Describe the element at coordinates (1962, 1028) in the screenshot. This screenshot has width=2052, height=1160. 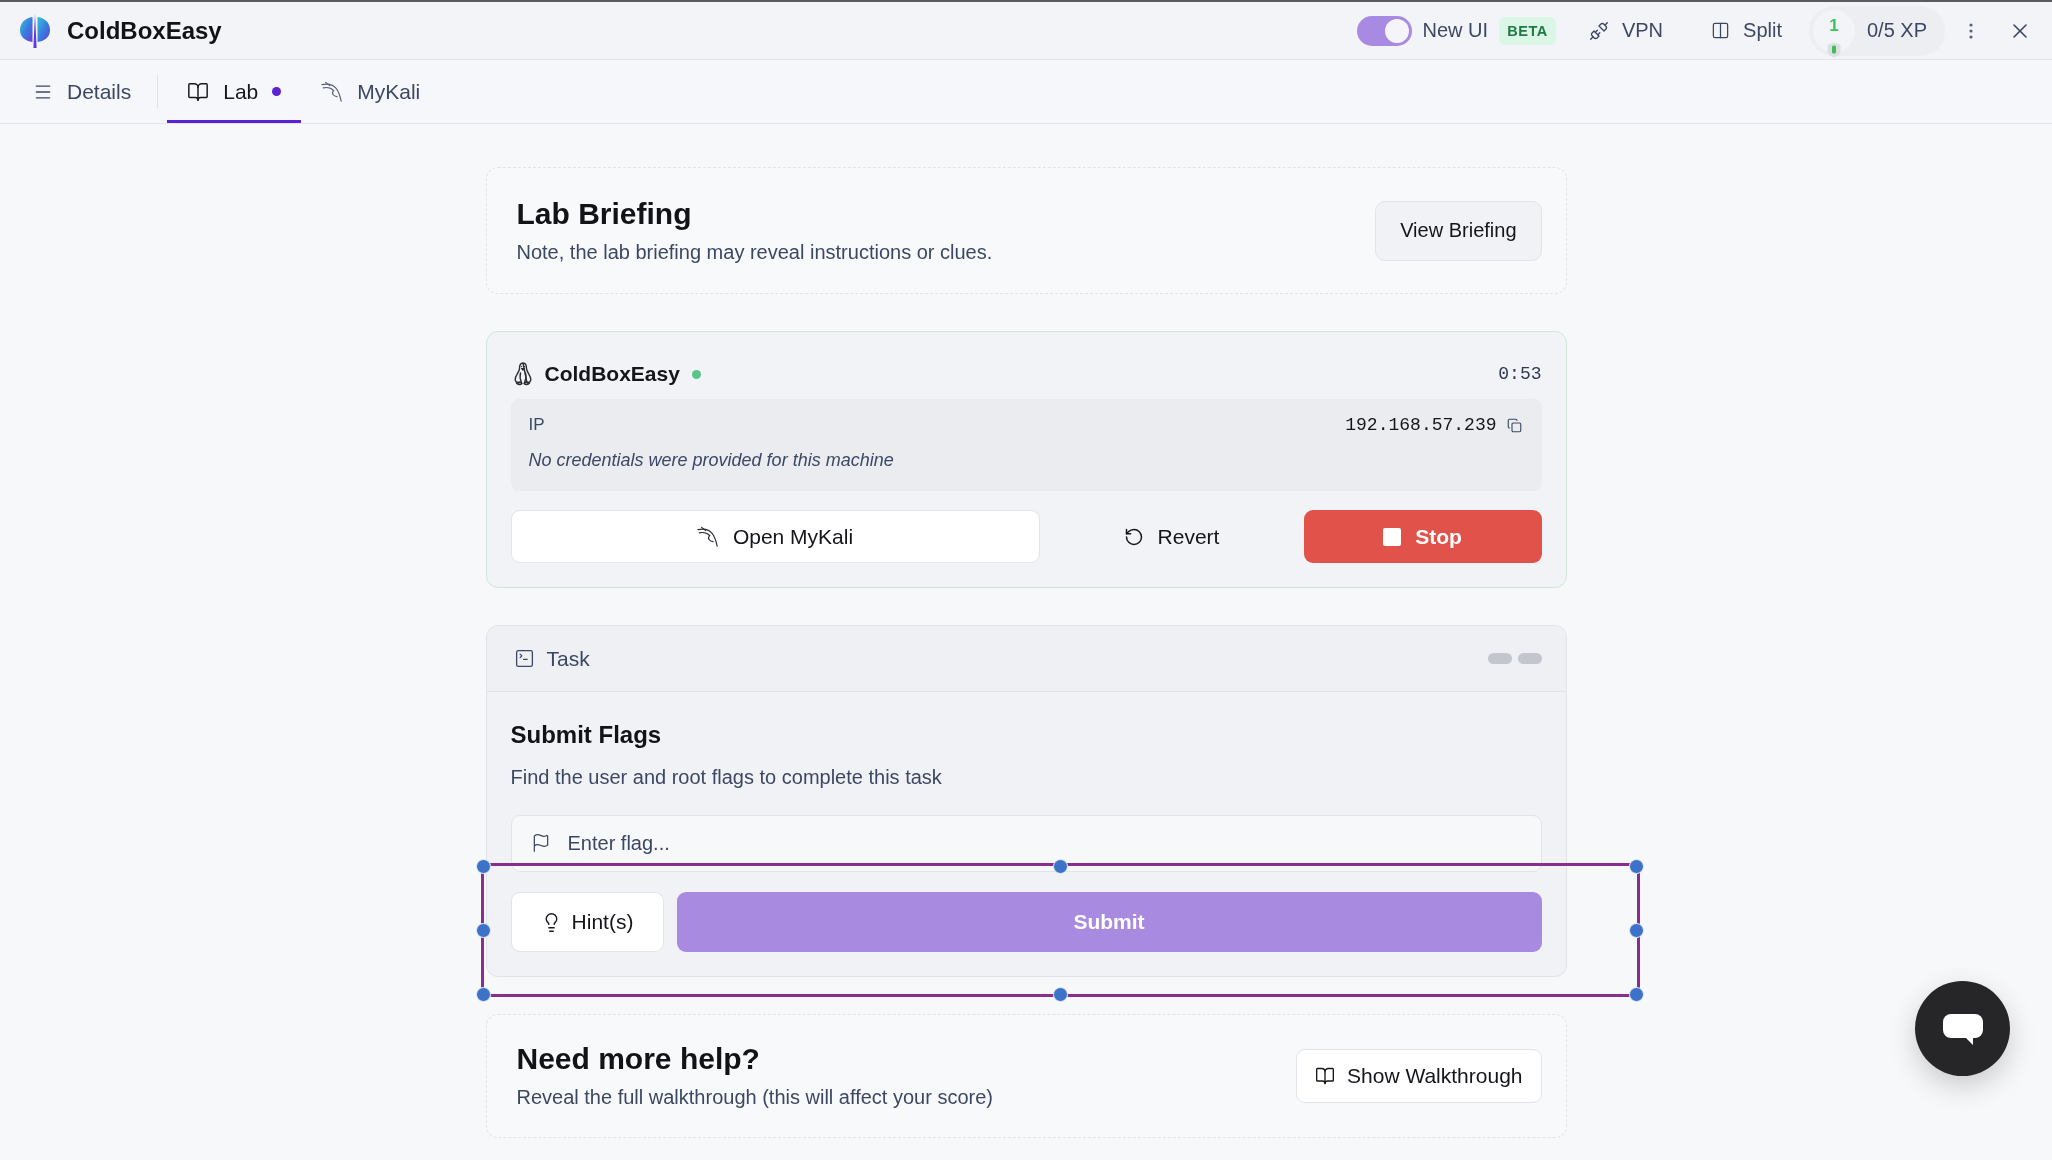
I see `chat-icon` at that location.